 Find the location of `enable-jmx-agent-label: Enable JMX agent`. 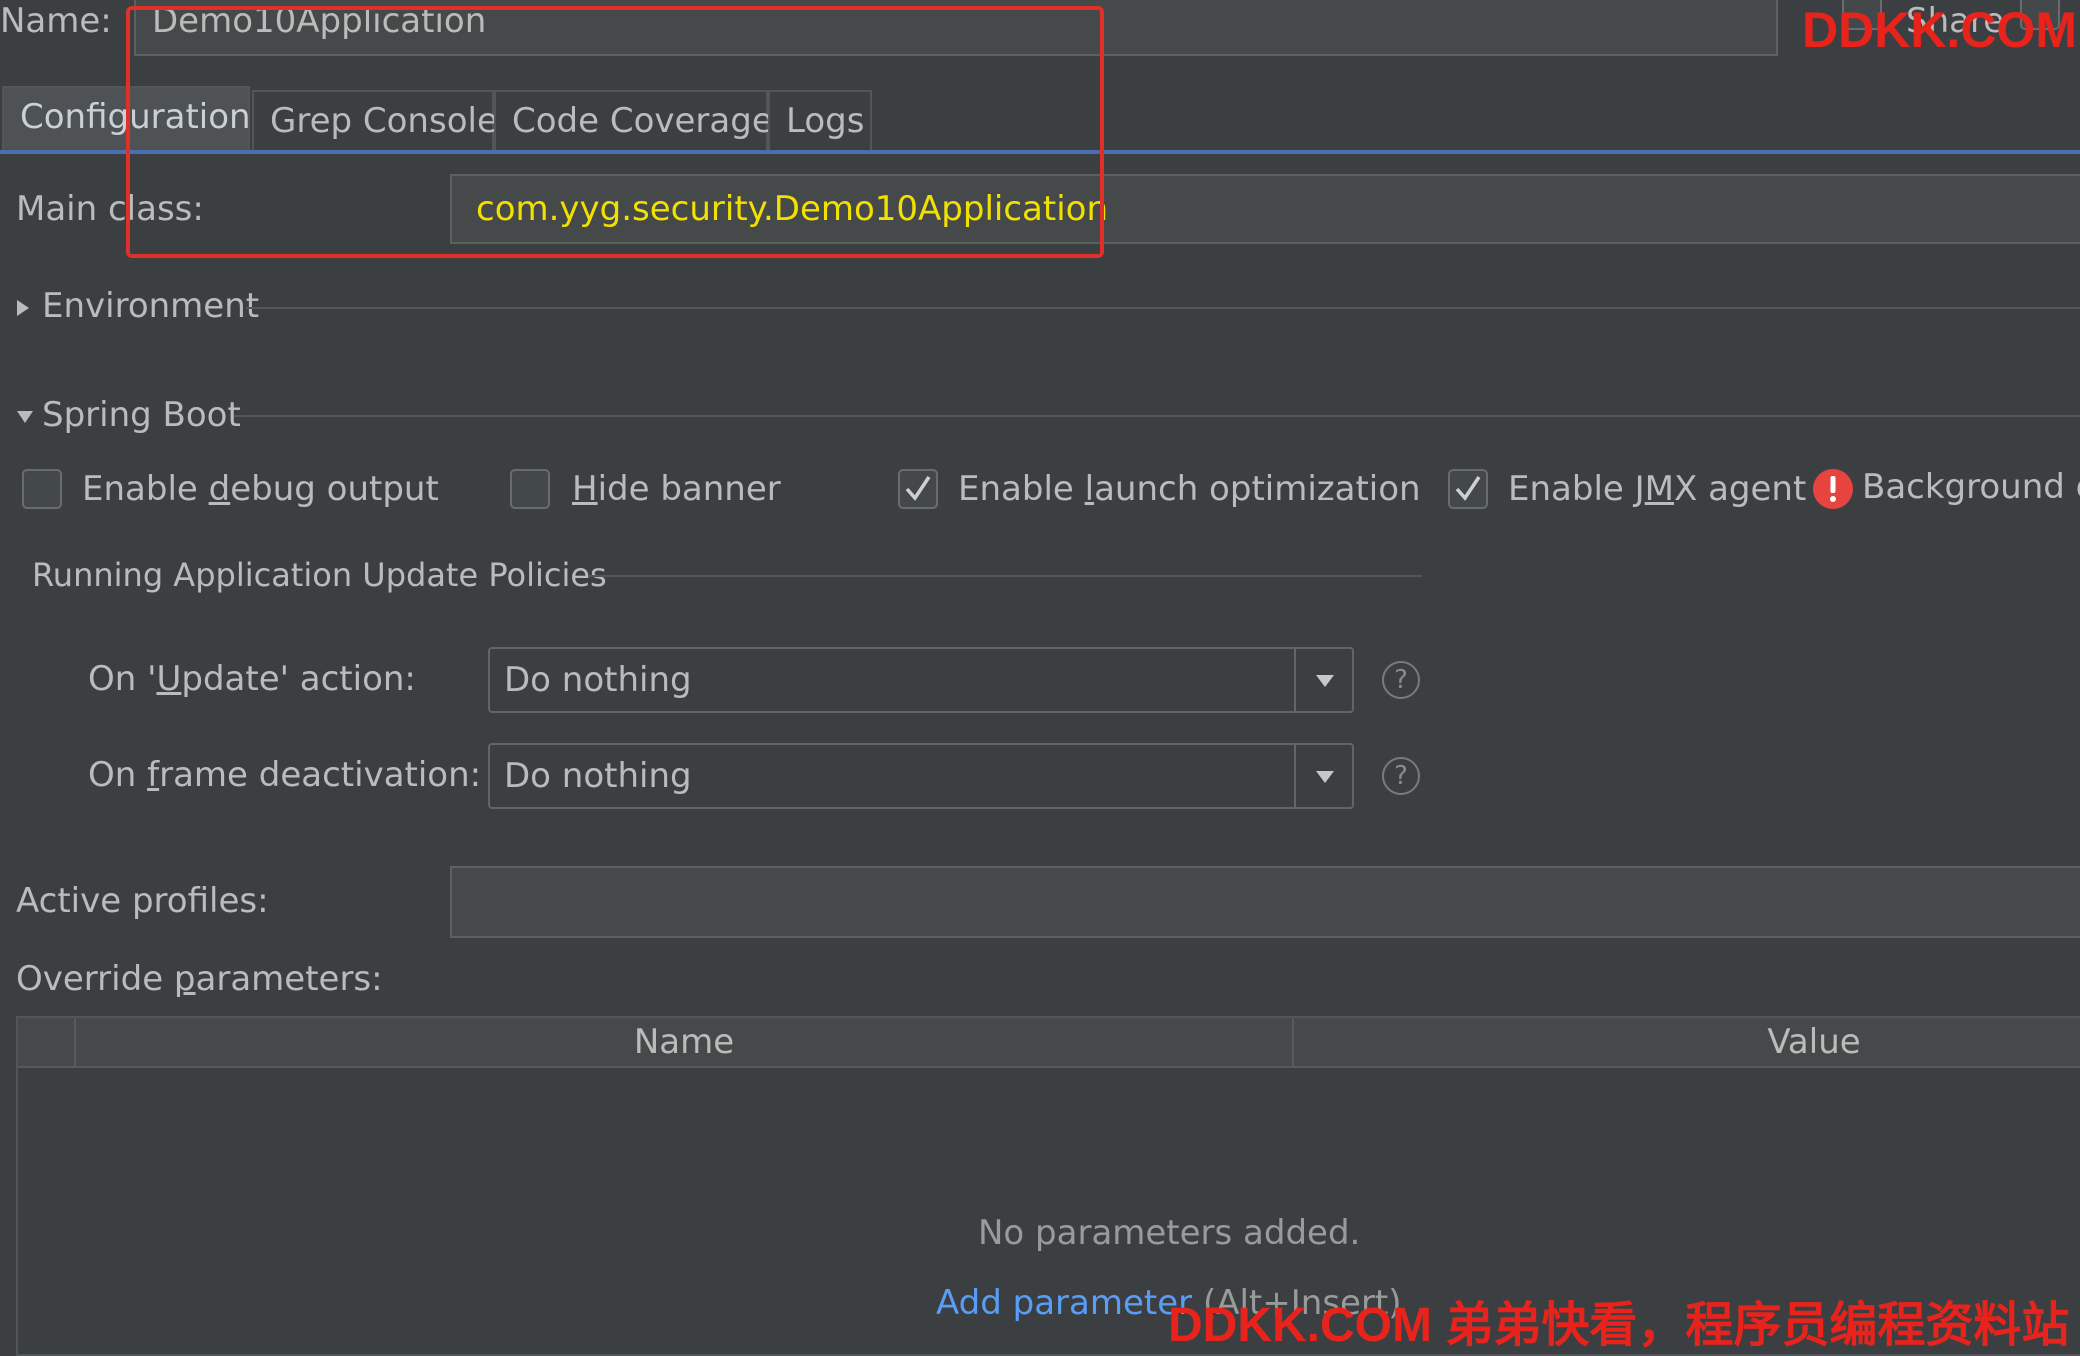

enable-jmx-agent-label: Enable JMX agent is located at coordinates (1657, 489).